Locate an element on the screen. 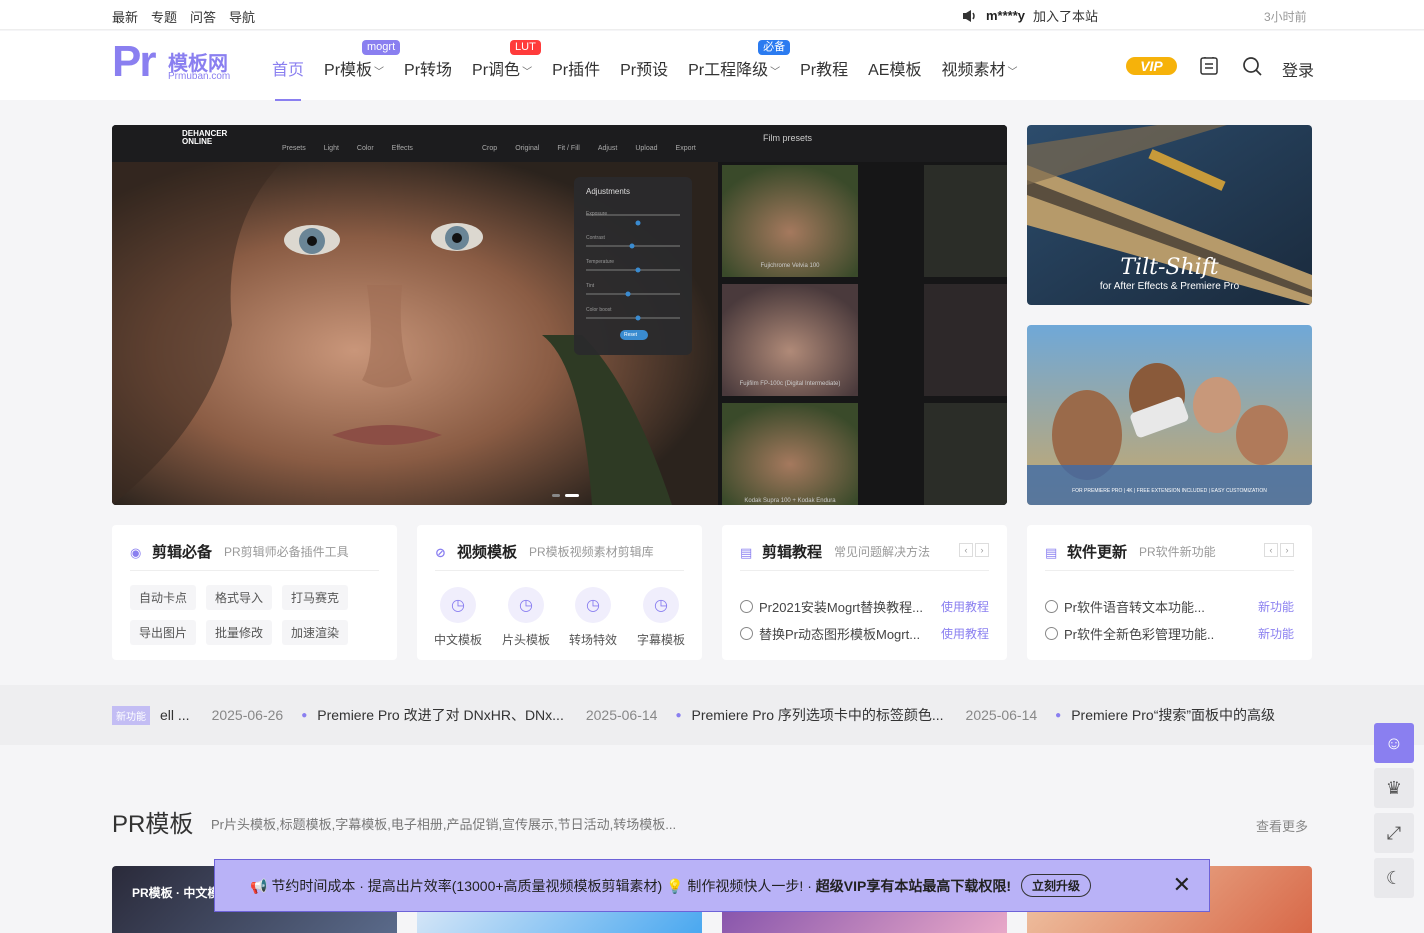 The height and width of the screenshot is (933, 1424). nav-ae-templates: AE模板 is located at coordinates (894, 68).